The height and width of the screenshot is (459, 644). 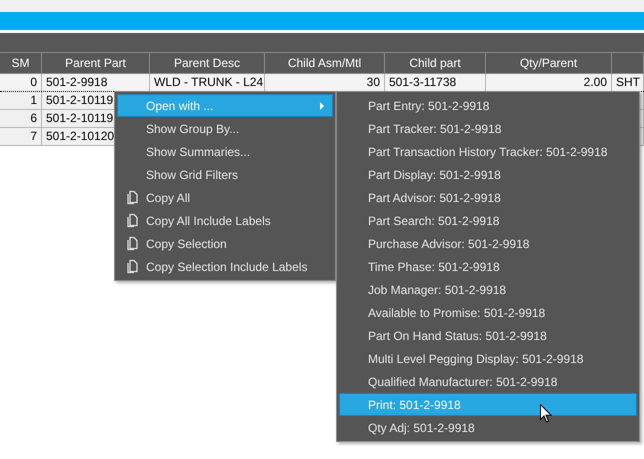 What do you see at coordinates (488, 174) in the screenshot?
I see `menu-item: Part Display: 501-2-9918` at bounding box center [488, 174].